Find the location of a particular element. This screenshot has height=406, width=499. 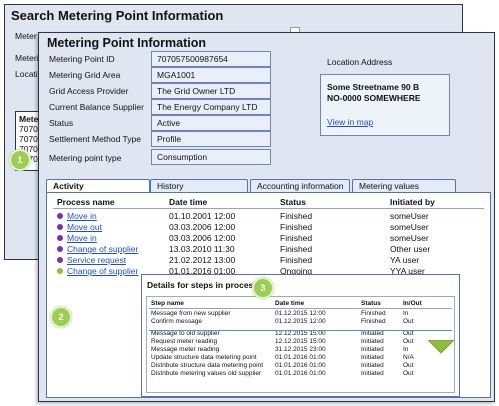

col-header-status: Status is located at coordinates (293, 202).